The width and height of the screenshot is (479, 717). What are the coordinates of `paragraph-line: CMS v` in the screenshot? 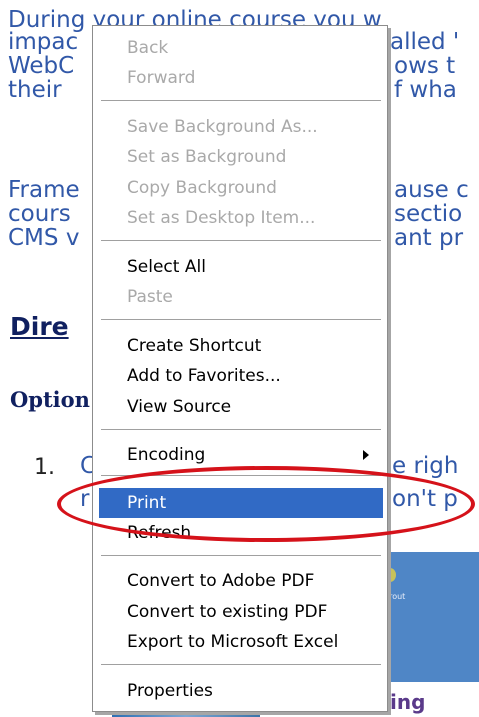 It's located at (44, 238).